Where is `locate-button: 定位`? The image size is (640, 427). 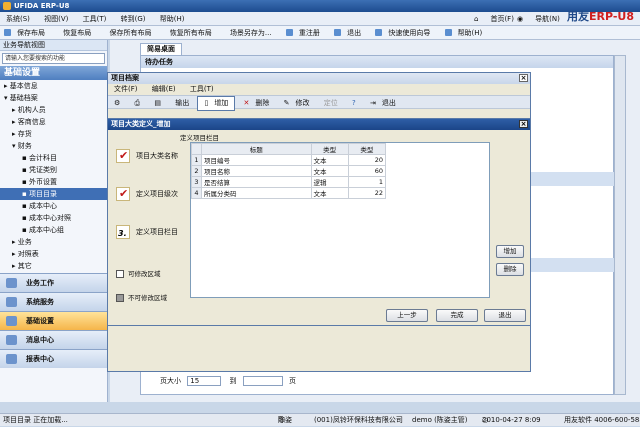 locate-button: 定位 is located at coordinates (331, 103).